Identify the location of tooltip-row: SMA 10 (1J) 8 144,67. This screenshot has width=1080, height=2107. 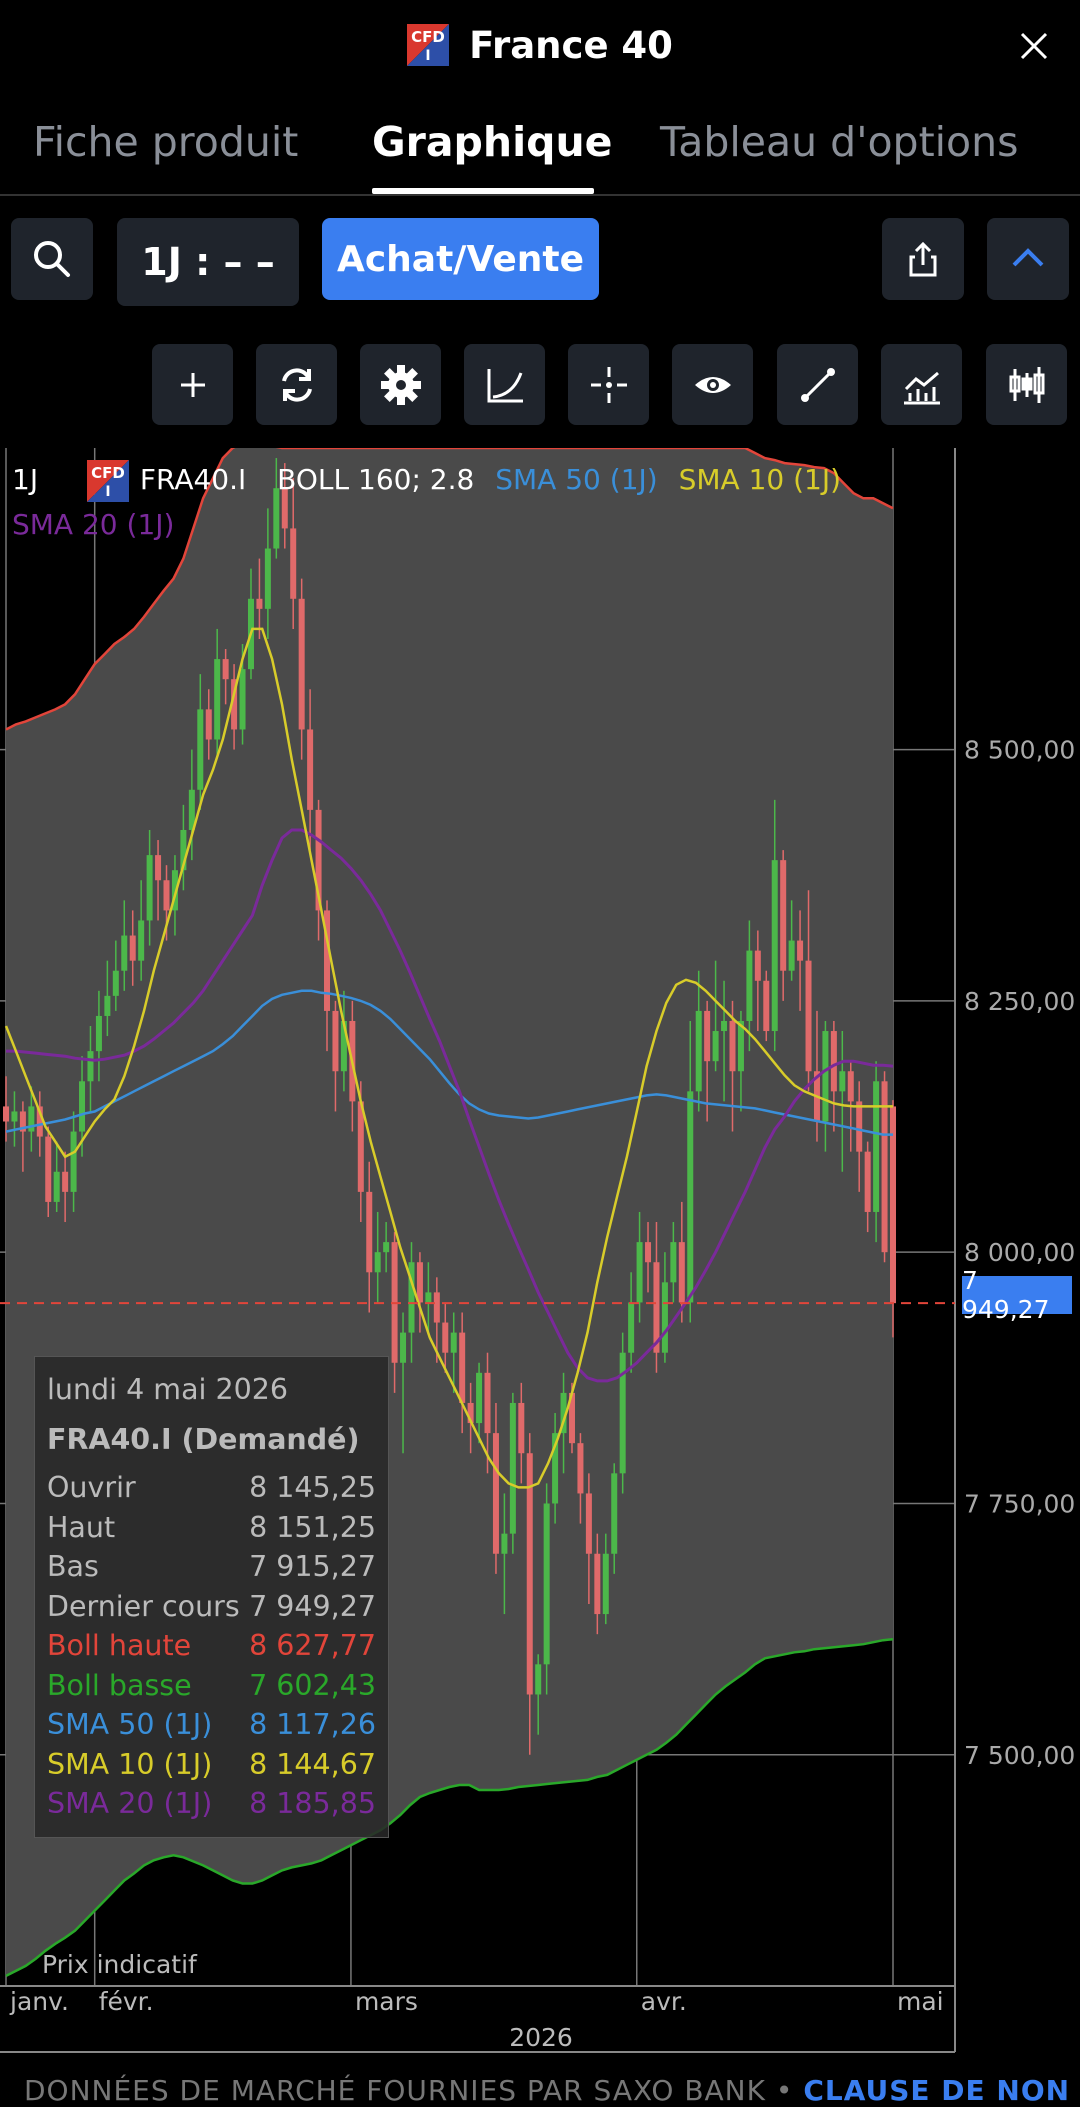
(211, 1767).